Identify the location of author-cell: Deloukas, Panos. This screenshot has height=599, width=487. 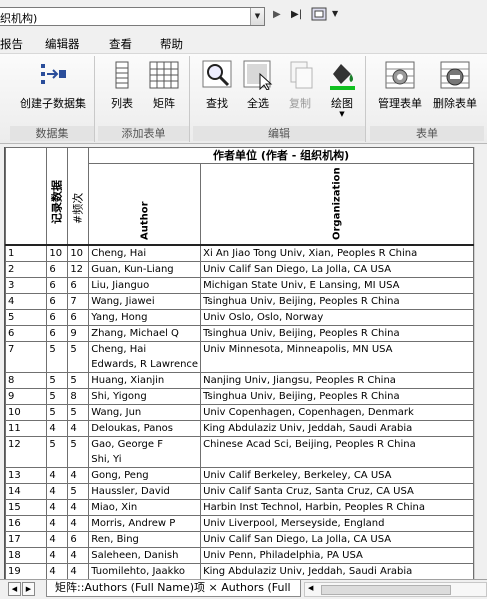
(145, 428).